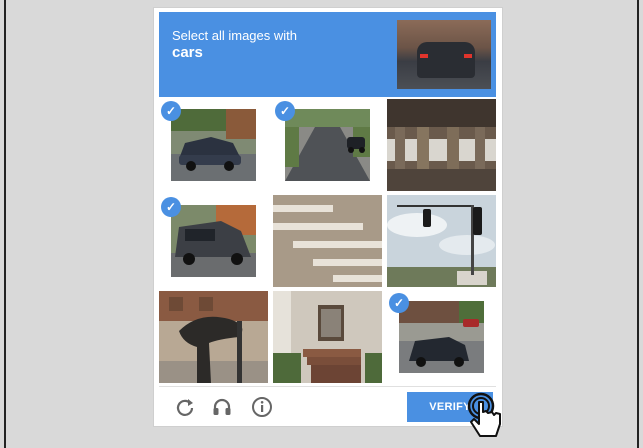 Image resolution: width=643 pixels, height=448 pixels. I want to click on sample-image, so click(444, 54).